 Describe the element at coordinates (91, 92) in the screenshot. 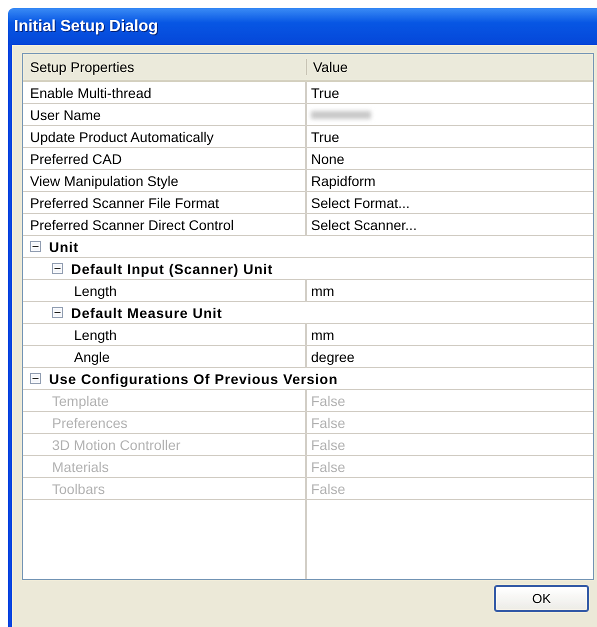

I see `property-name: Enable Multi-thread` at that location.